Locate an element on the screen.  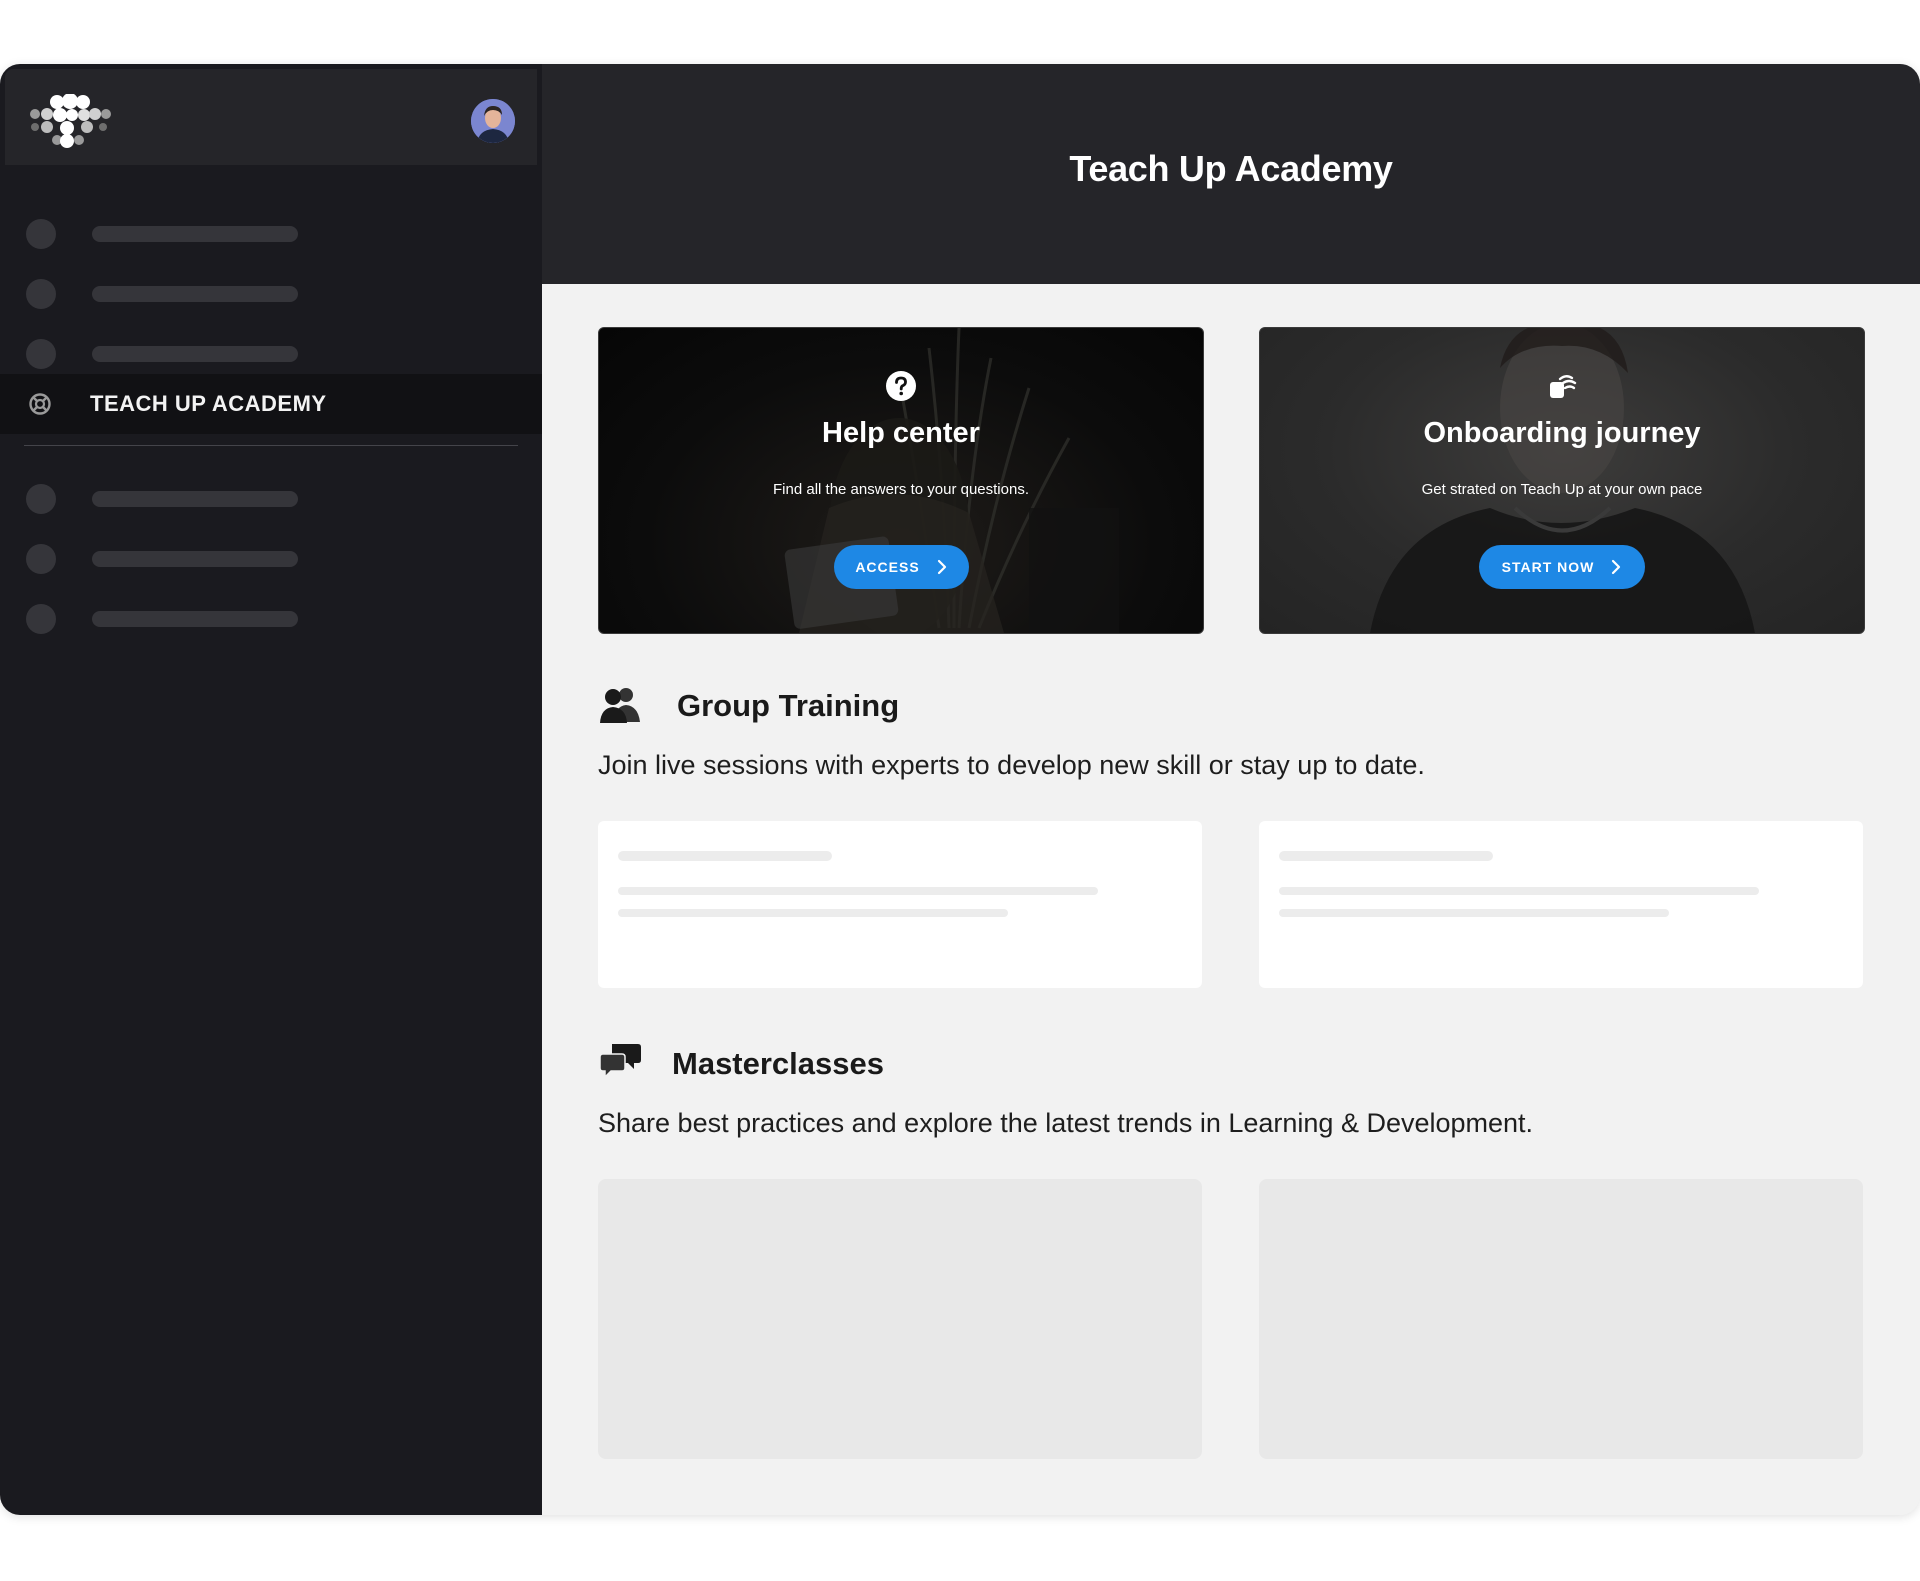
masterclasses-title: Masterclasses is located at coordinates (778, 1063).